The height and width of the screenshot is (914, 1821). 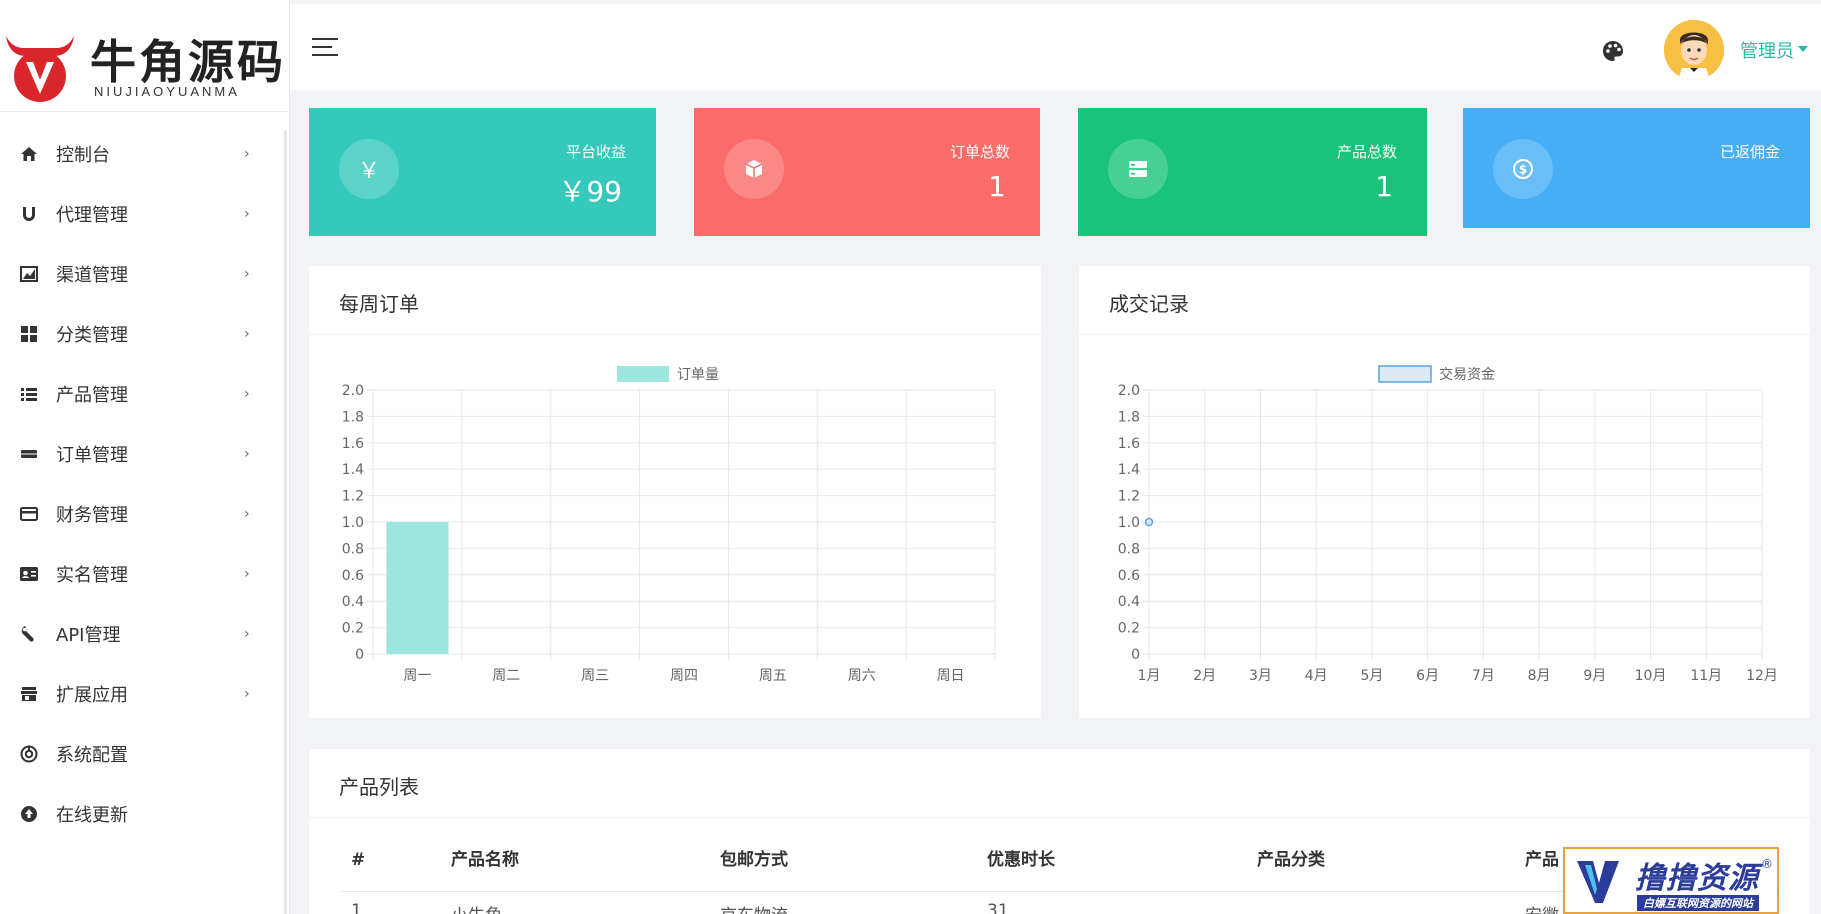 I want to click on stat-label: 平台收益, so click(x=595, y=152).